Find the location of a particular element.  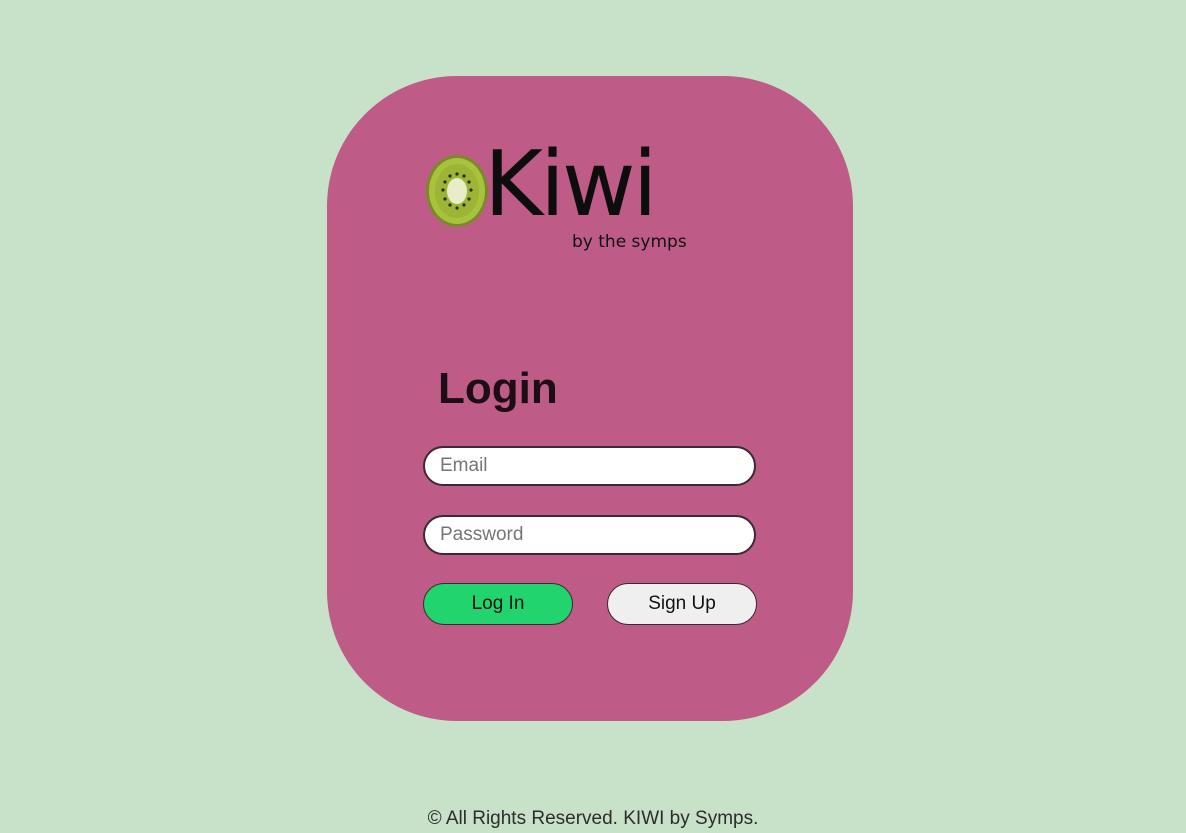

logo-wordmark: Kiwi is located at coordinates (571, 184).